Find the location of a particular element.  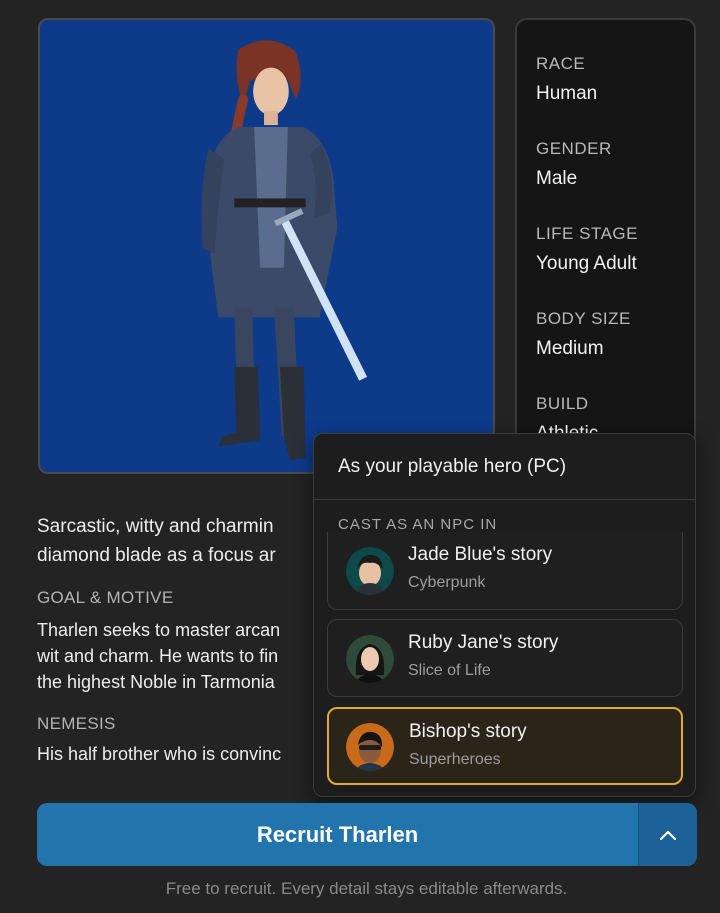

stat-race: RACE Human is located at coordinates (615, 96).